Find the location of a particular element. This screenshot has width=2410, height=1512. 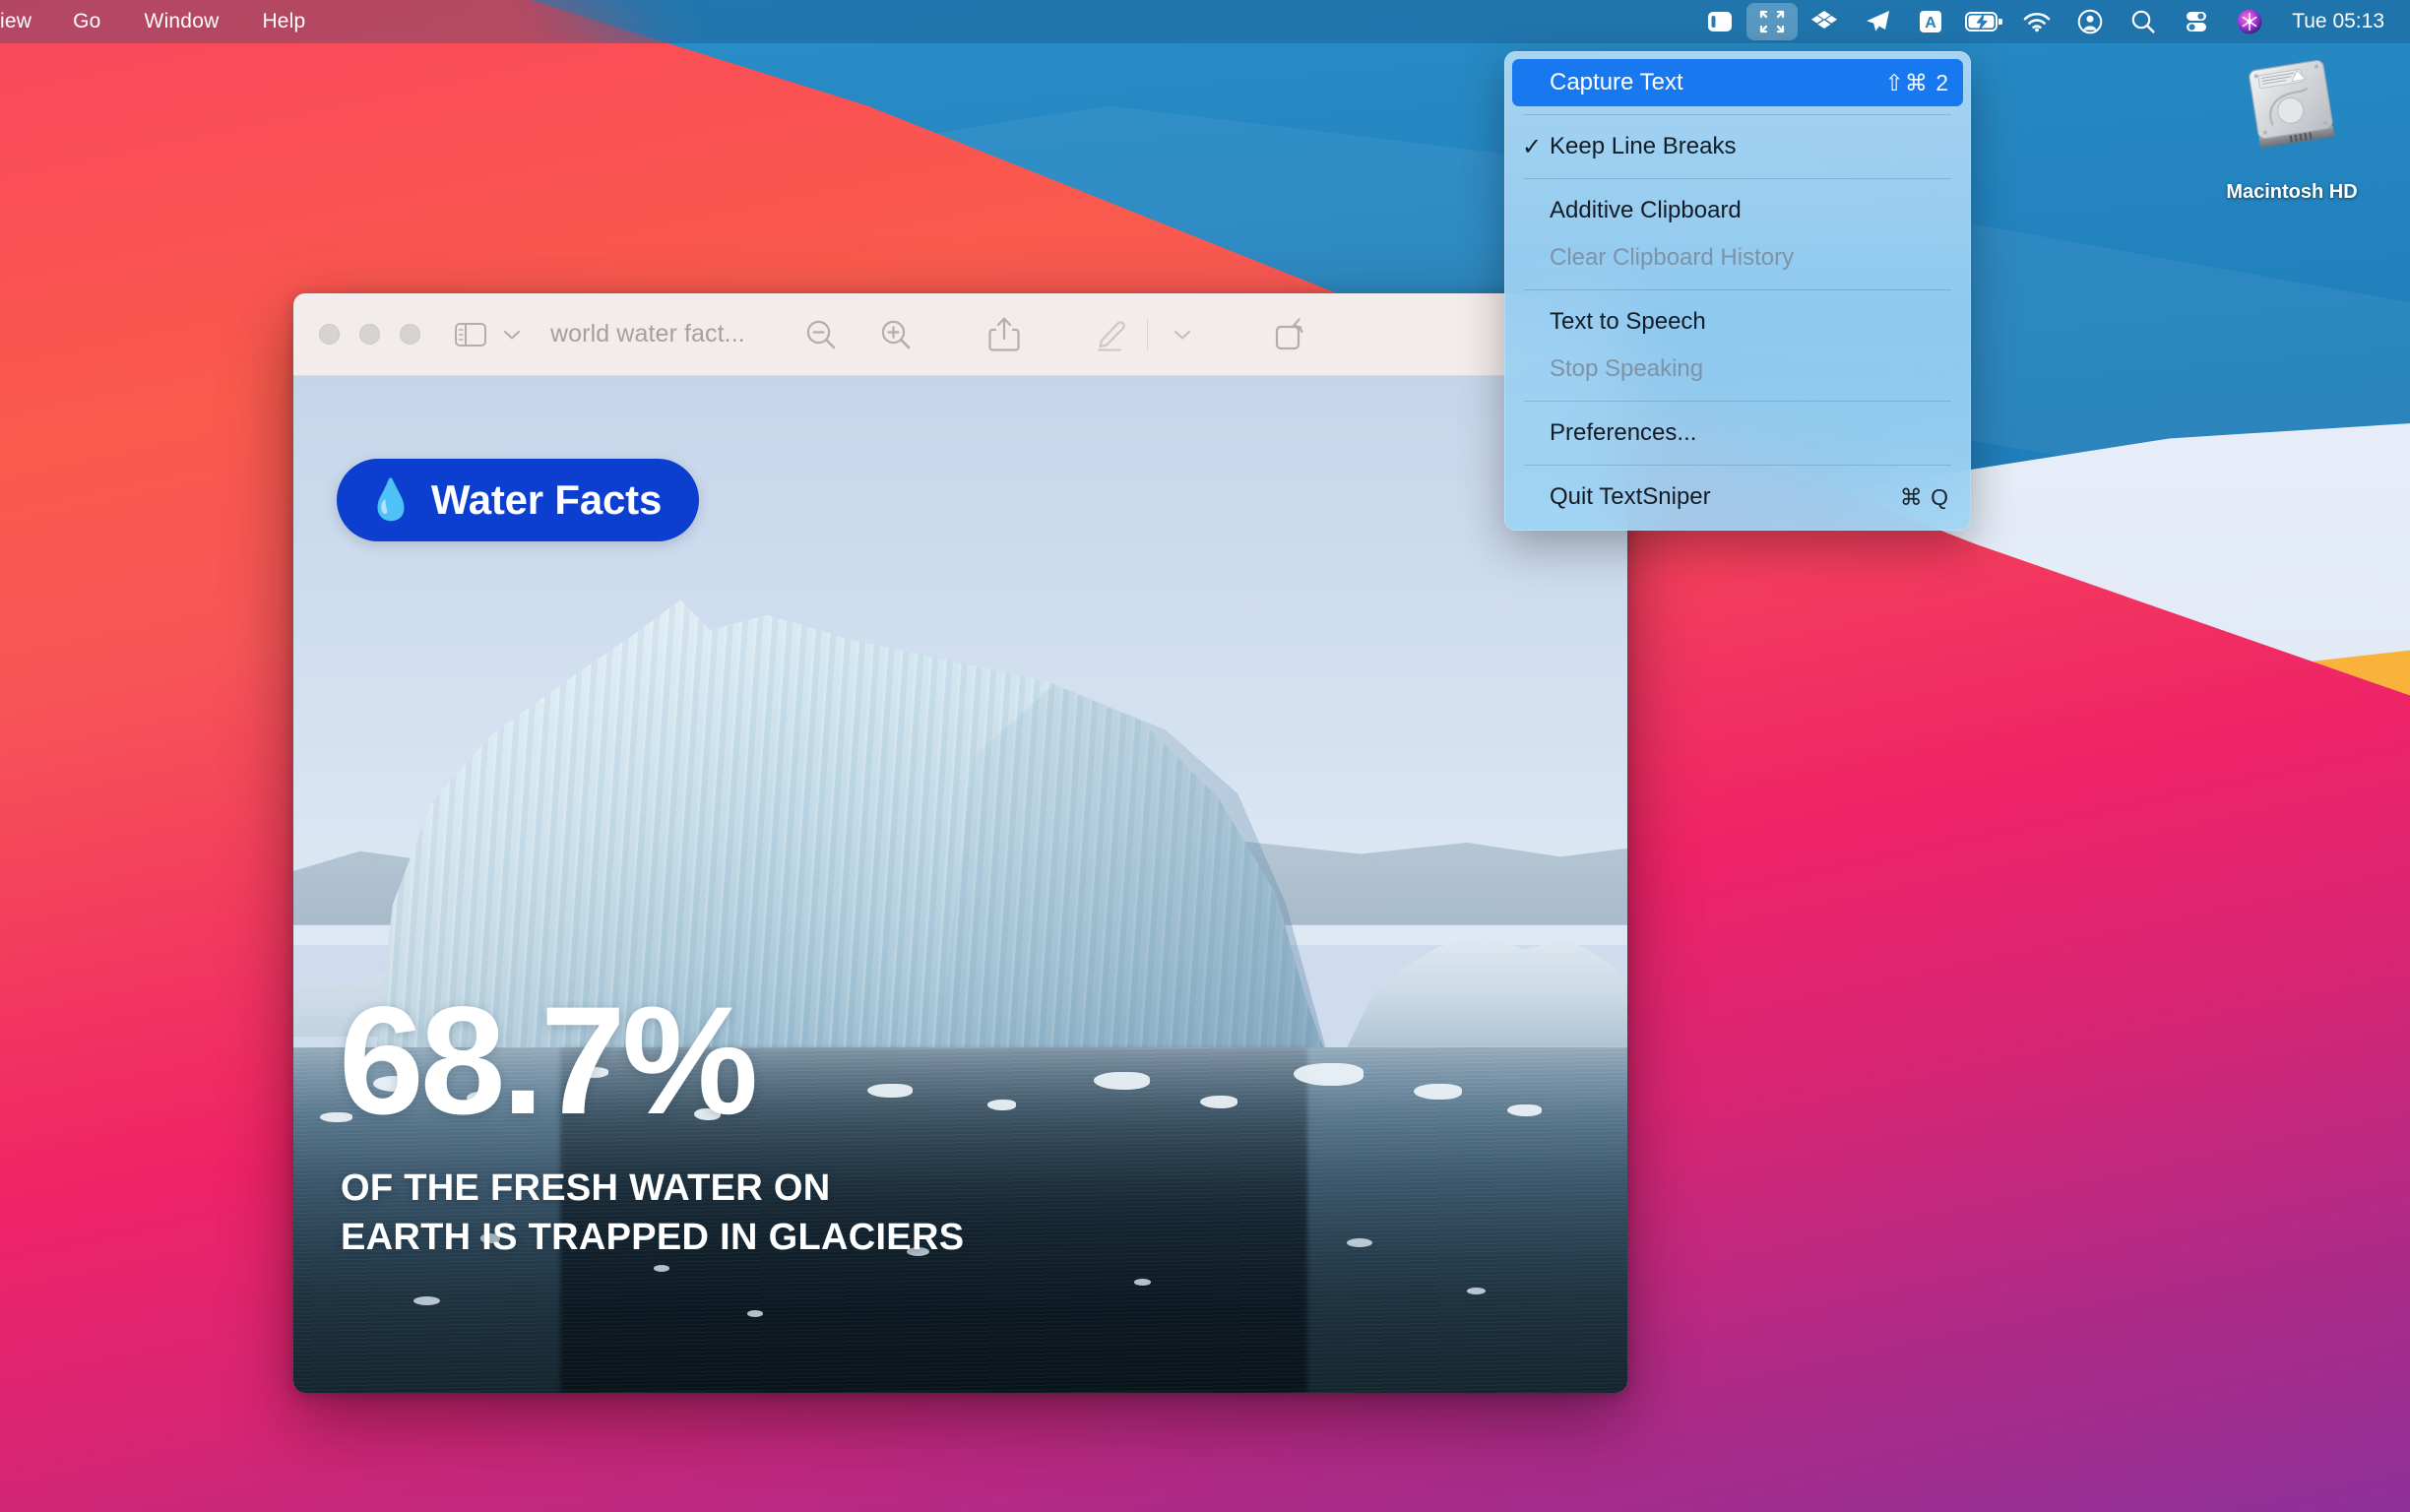

rotate-button is located at coordinates (1290, 334).